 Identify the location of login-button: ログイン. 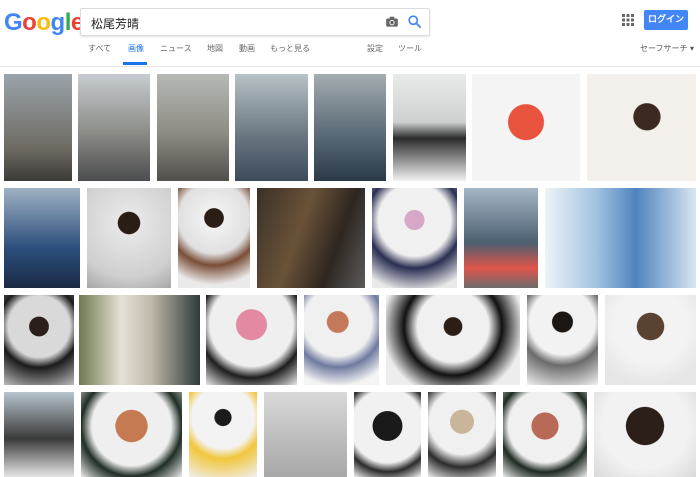
(666, 20).